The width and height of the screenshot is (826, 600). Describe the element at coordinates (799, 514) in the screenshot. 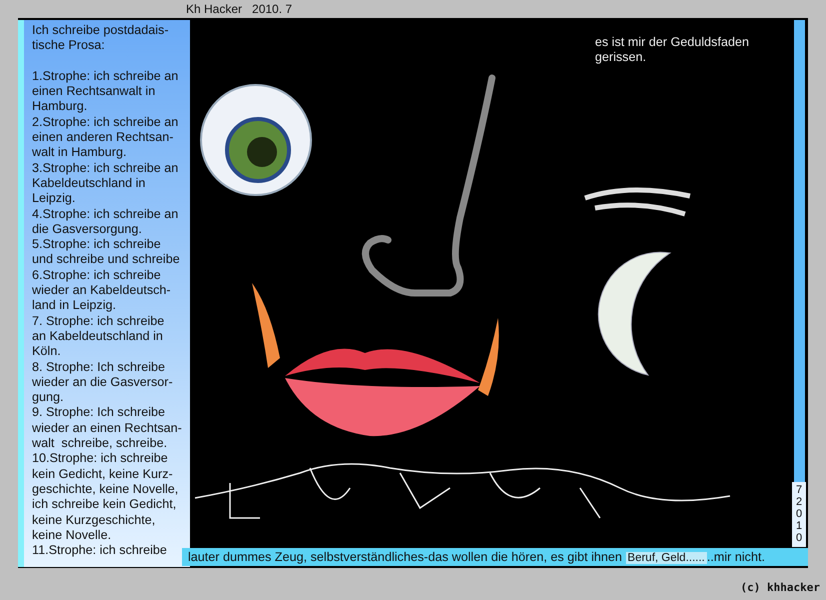

I see `vertical-date: 72010` at that location.